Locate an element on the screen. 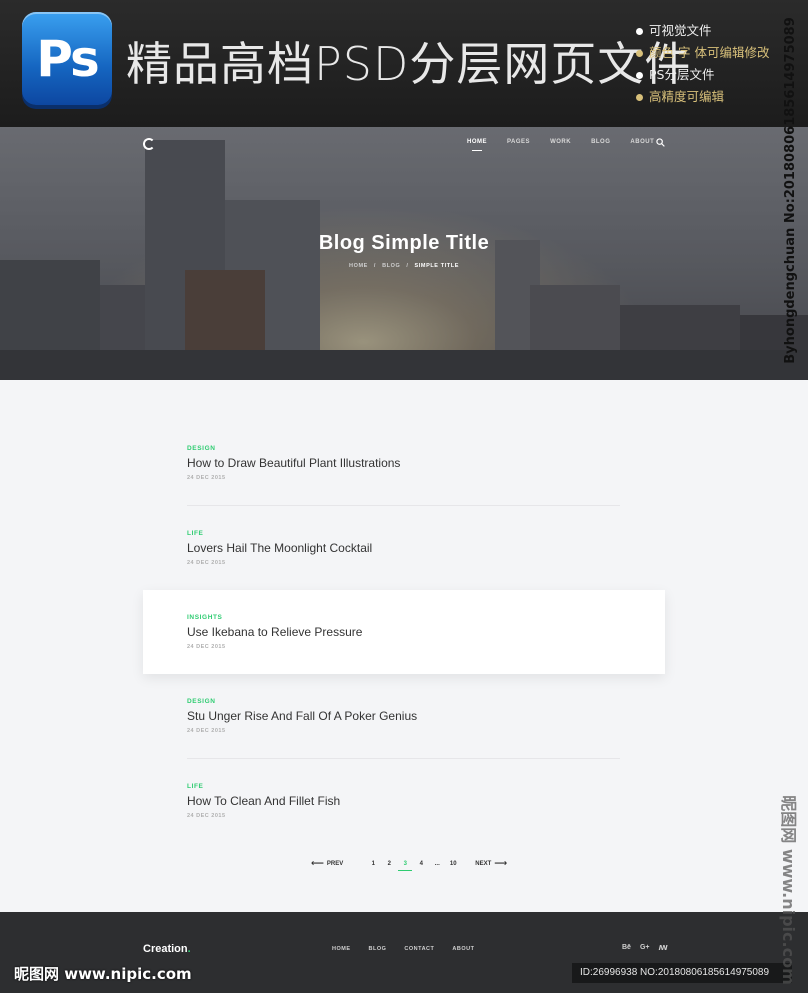  banner-title: 精品高档PSD分层网页文件 is located at coordinates (409, 64).